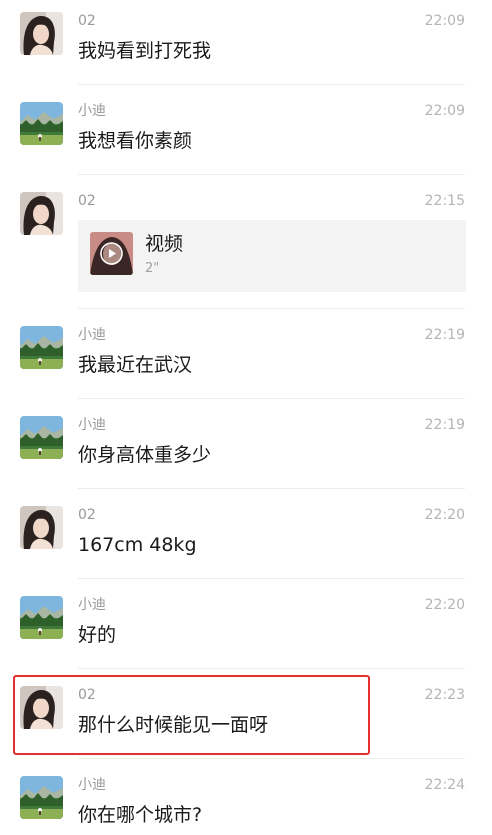 This screenshot has height=835, width=492. I want to click on message-time: 22:24, so click(444, 785).